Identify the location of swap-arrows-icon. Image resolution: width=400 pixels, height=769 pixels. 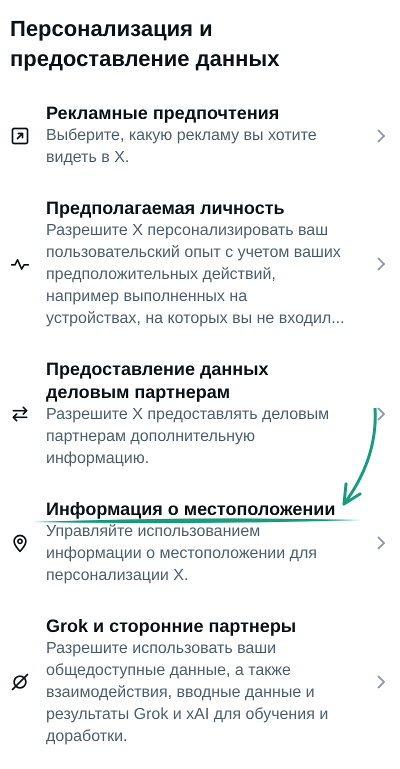
(20, 414).